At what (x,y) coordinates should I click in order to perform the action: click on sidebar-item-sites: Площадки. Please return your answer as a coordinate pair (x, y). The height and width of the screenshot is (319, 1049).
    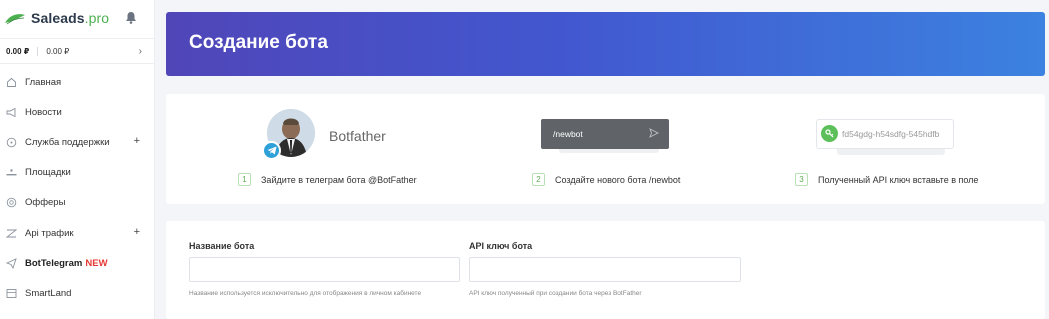
    Looking at the image, I should click on (77, 173).